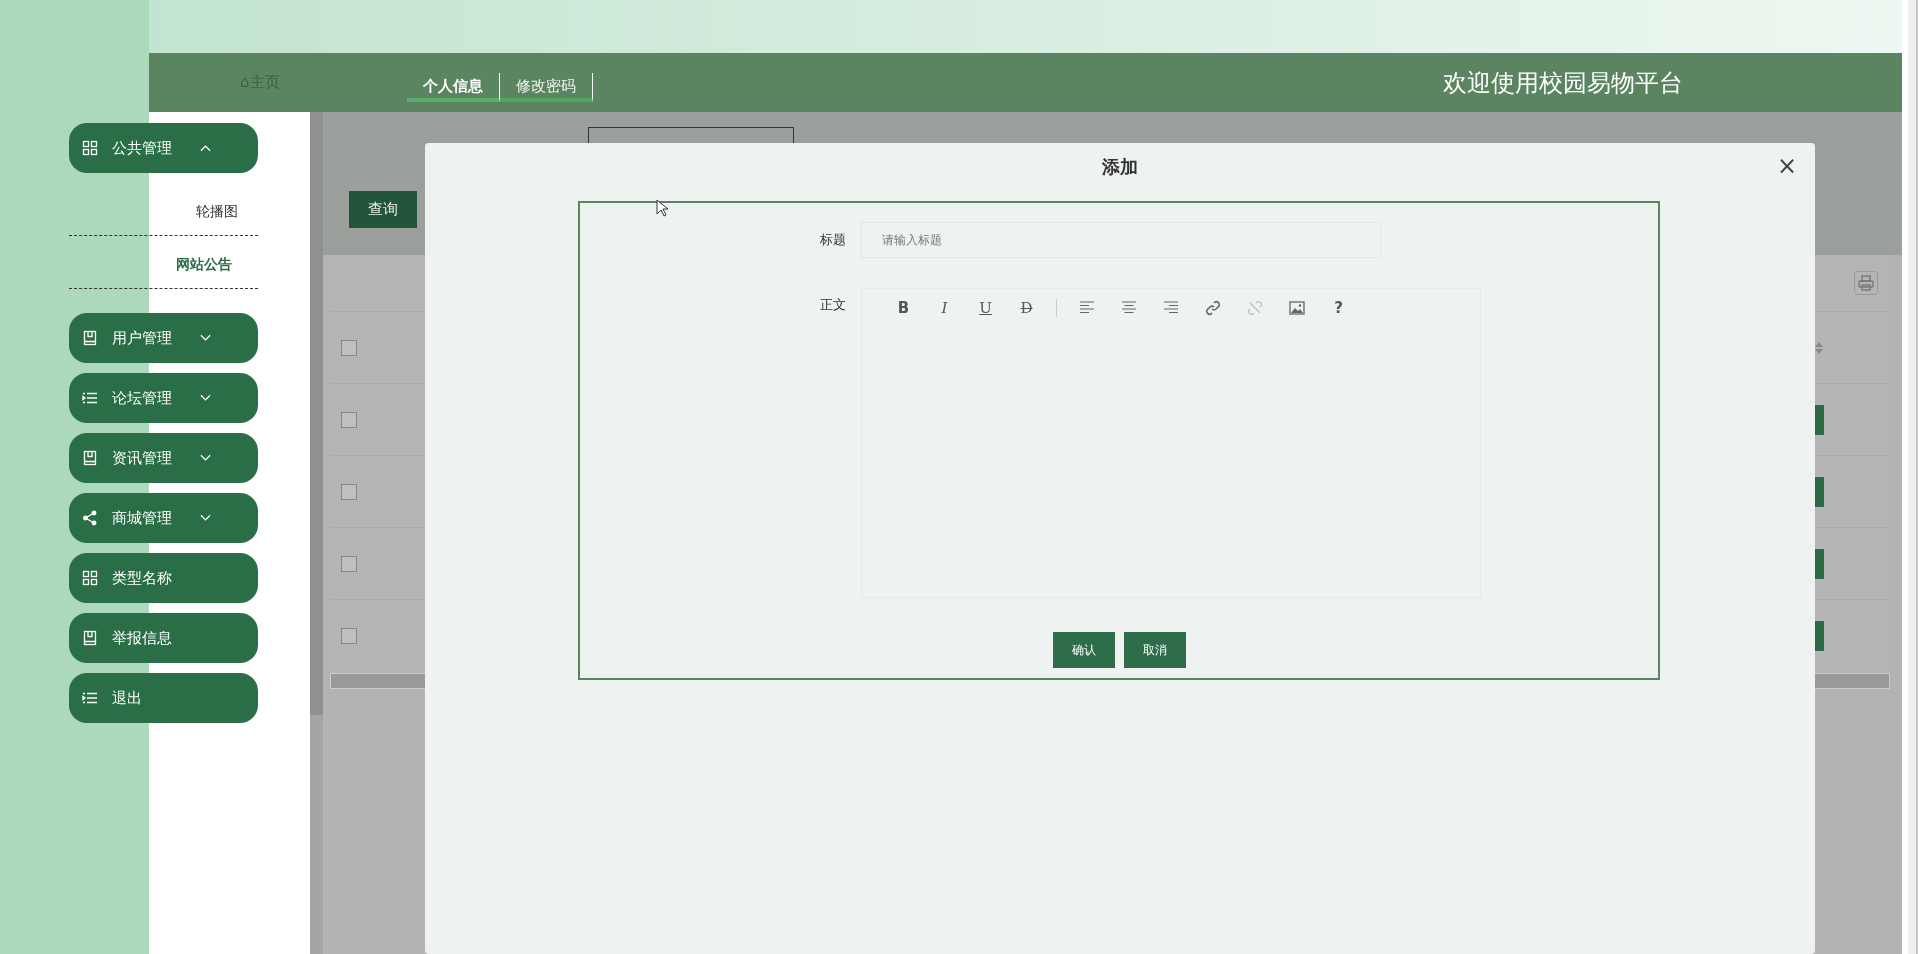  Describe the element at coordinates (163, 398) in the screenshot. I see `menu-item: 论坛管理` at that location.